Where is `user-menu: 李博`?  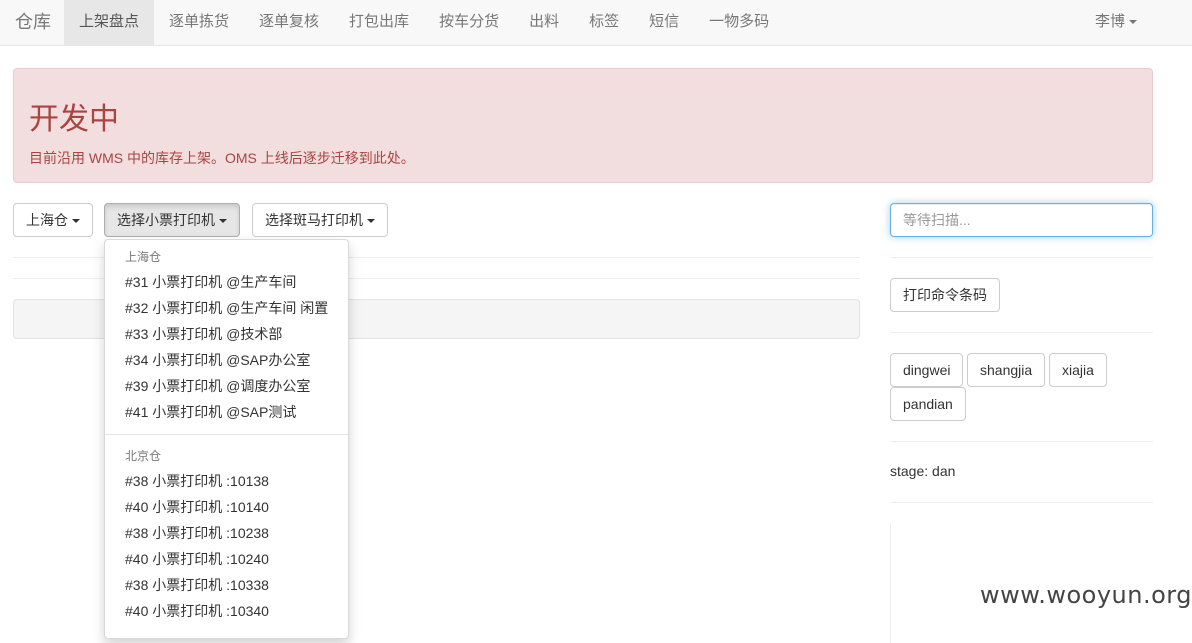
user-menu: 李博 is located at coordinates (1116, 23).